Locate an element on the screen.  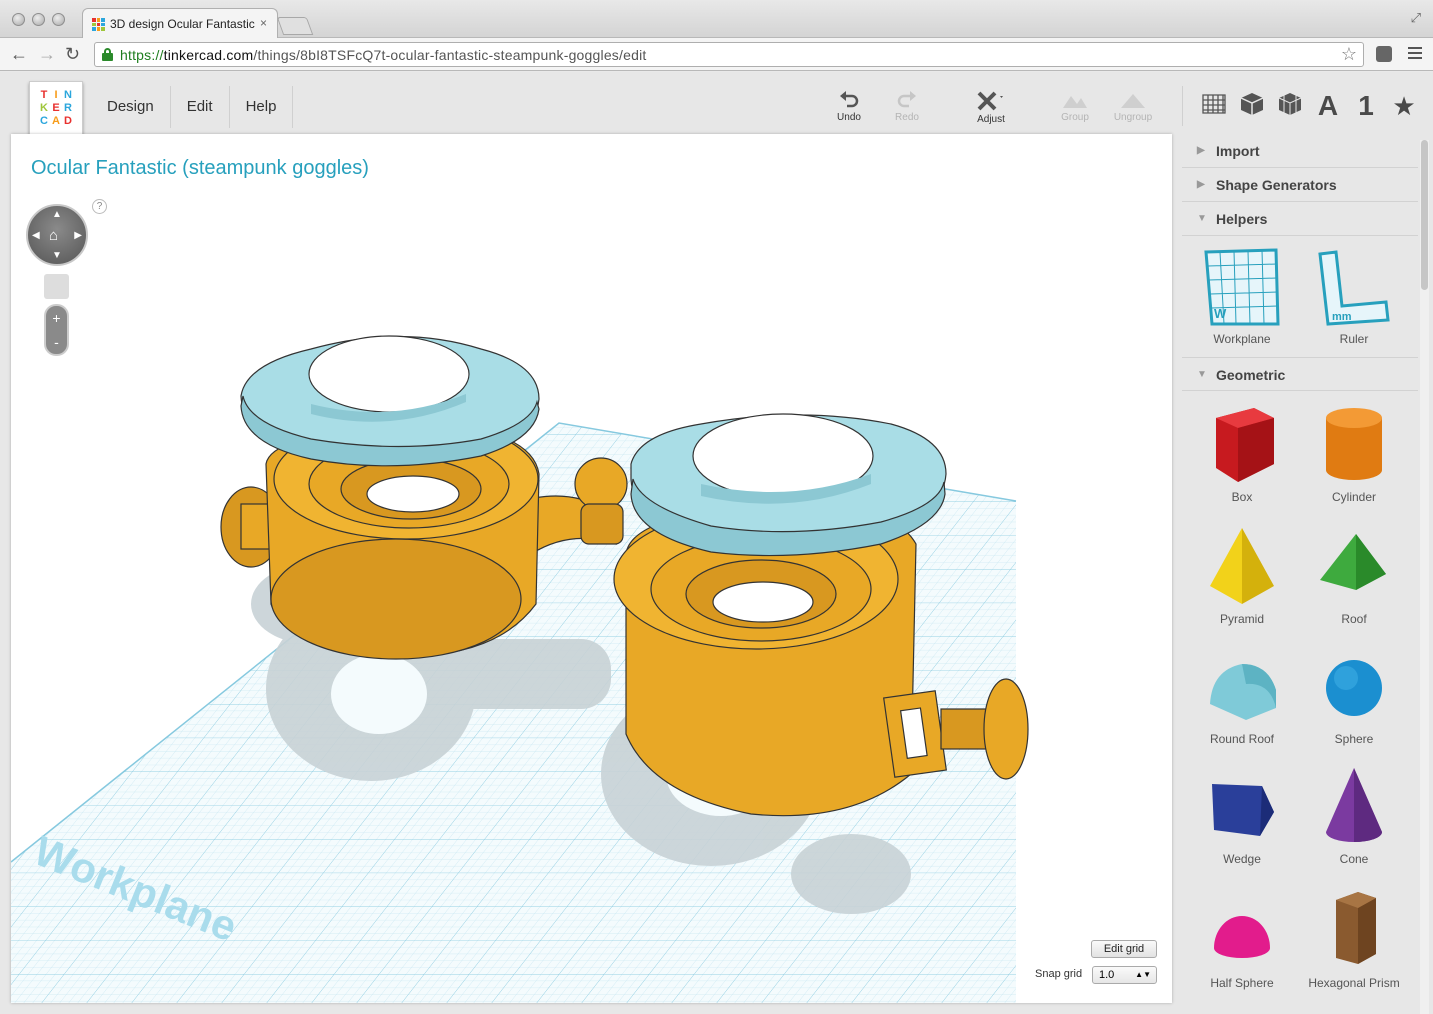
bookmark-star-icon: ☆ is located at coordinates (1349, 54).